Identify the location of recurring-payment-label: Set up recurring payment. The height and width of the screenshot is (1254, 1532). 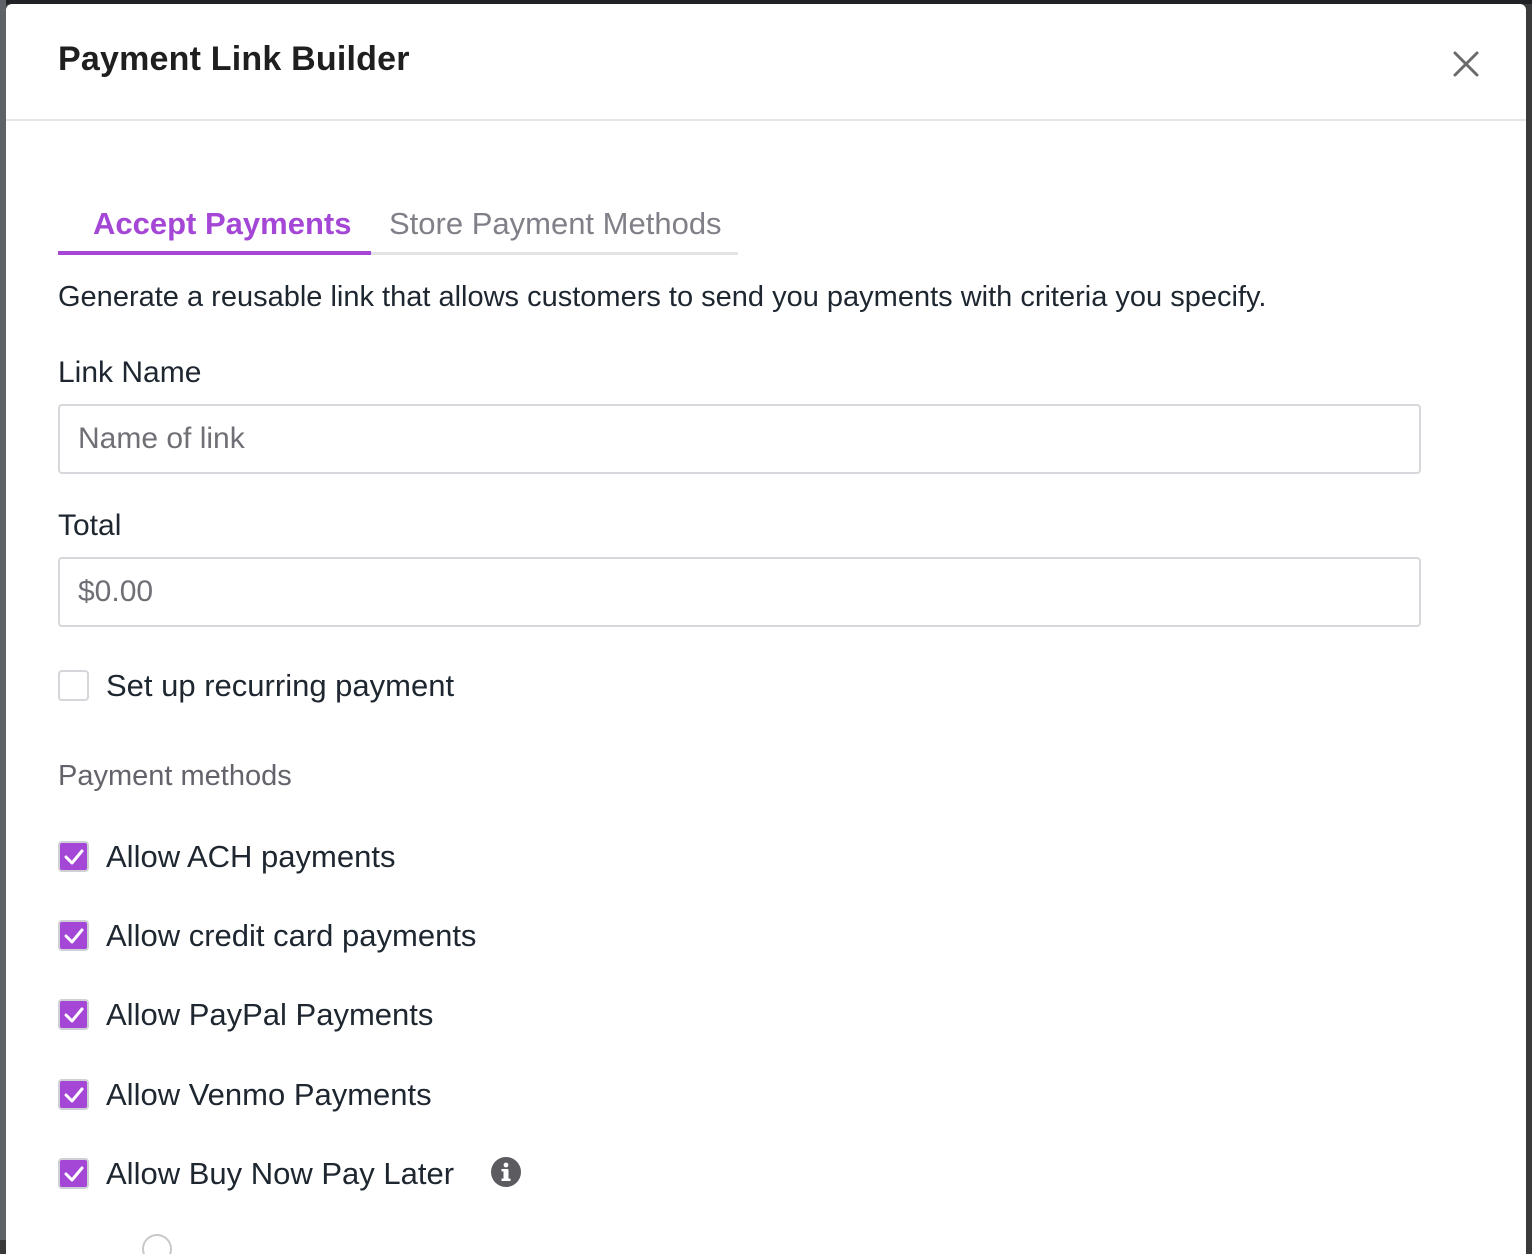
(280, 685).